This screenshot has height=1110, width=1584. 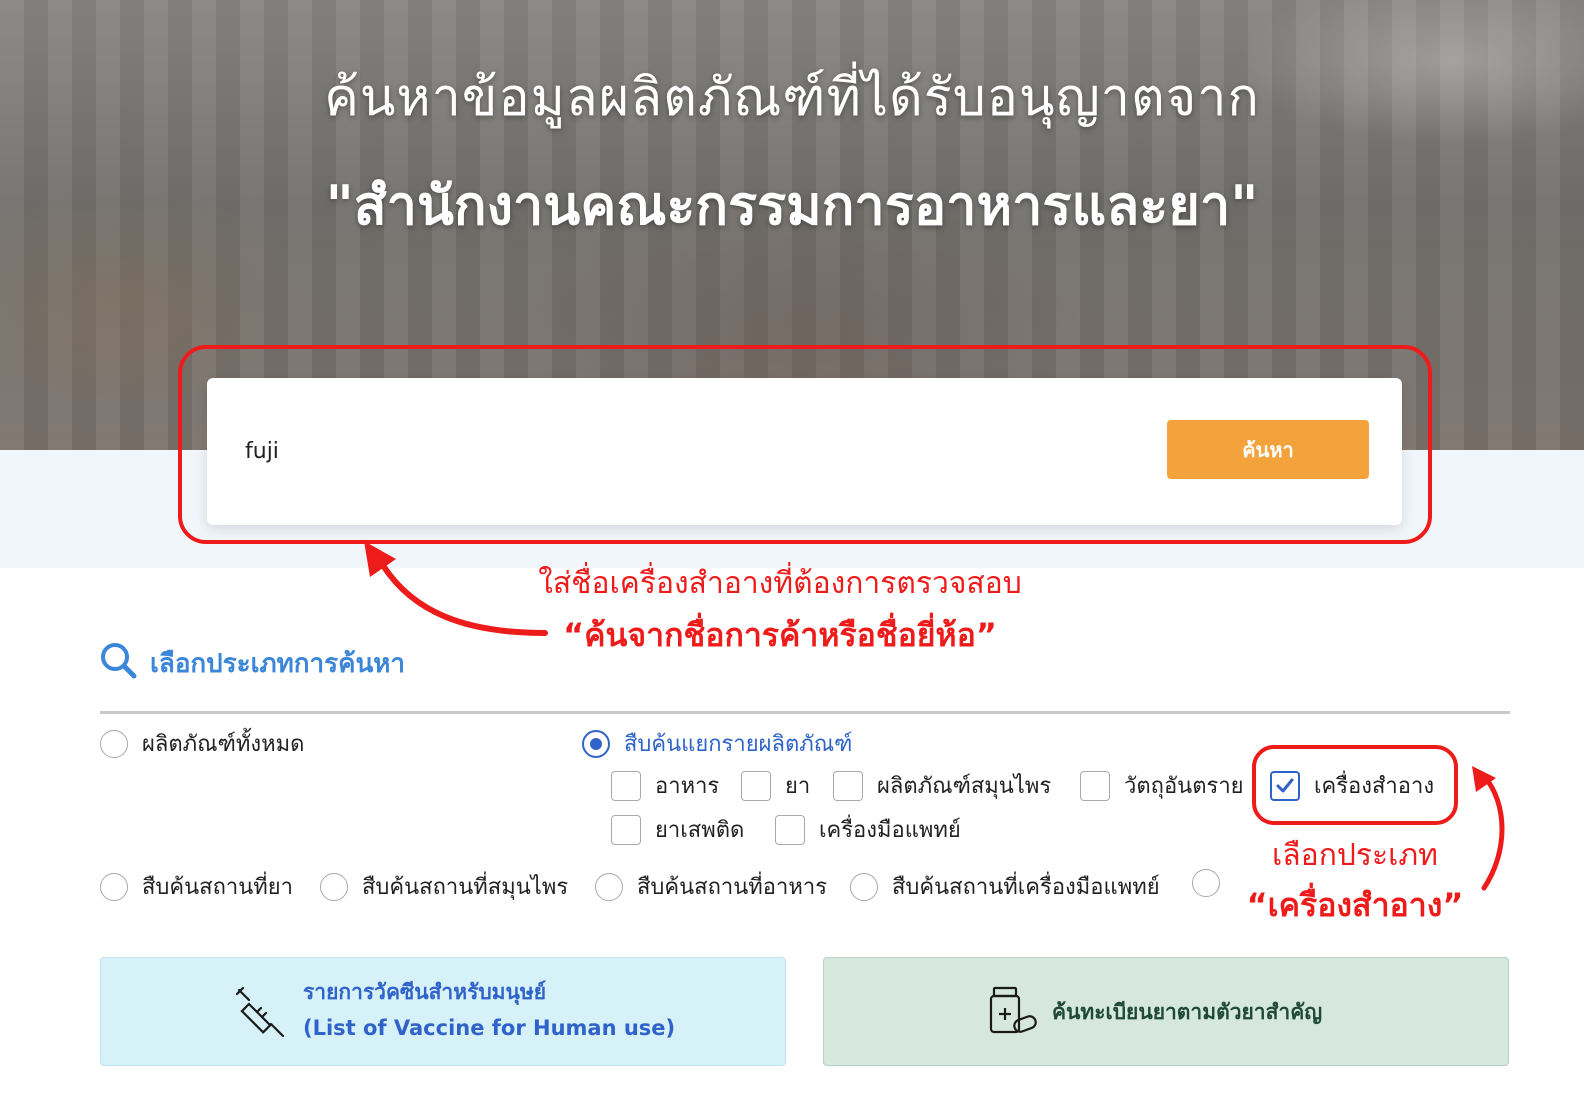 What do you see at coordinates (775, 785) in the screenshot?
I see `checkbox-drug: ยา` at bounding box center [775, 785].